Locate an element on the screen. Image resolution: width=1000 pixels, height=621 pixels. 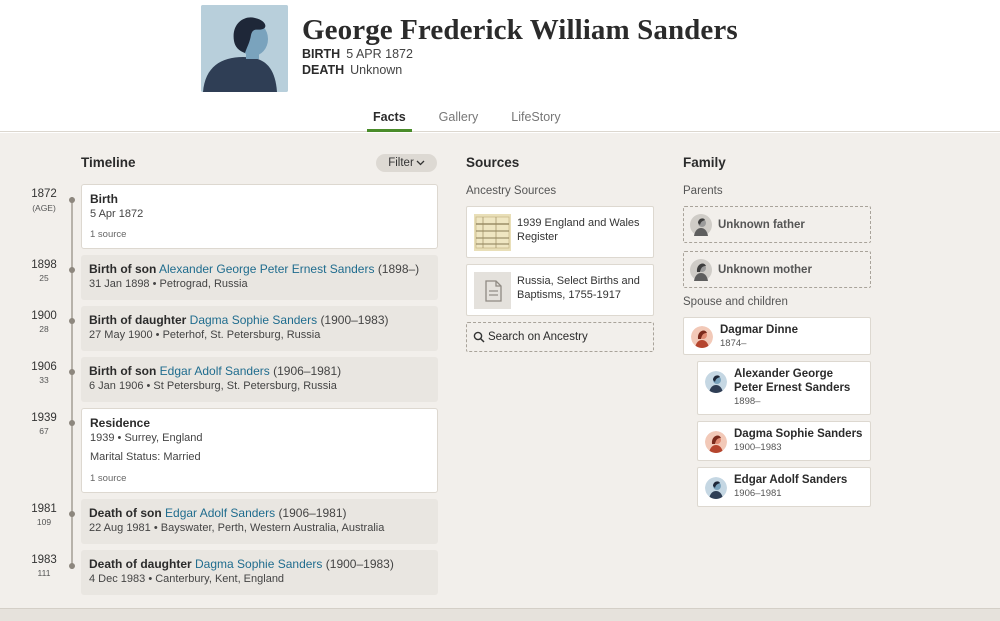
sources-title: Sources is located at coordinates (493, 162).